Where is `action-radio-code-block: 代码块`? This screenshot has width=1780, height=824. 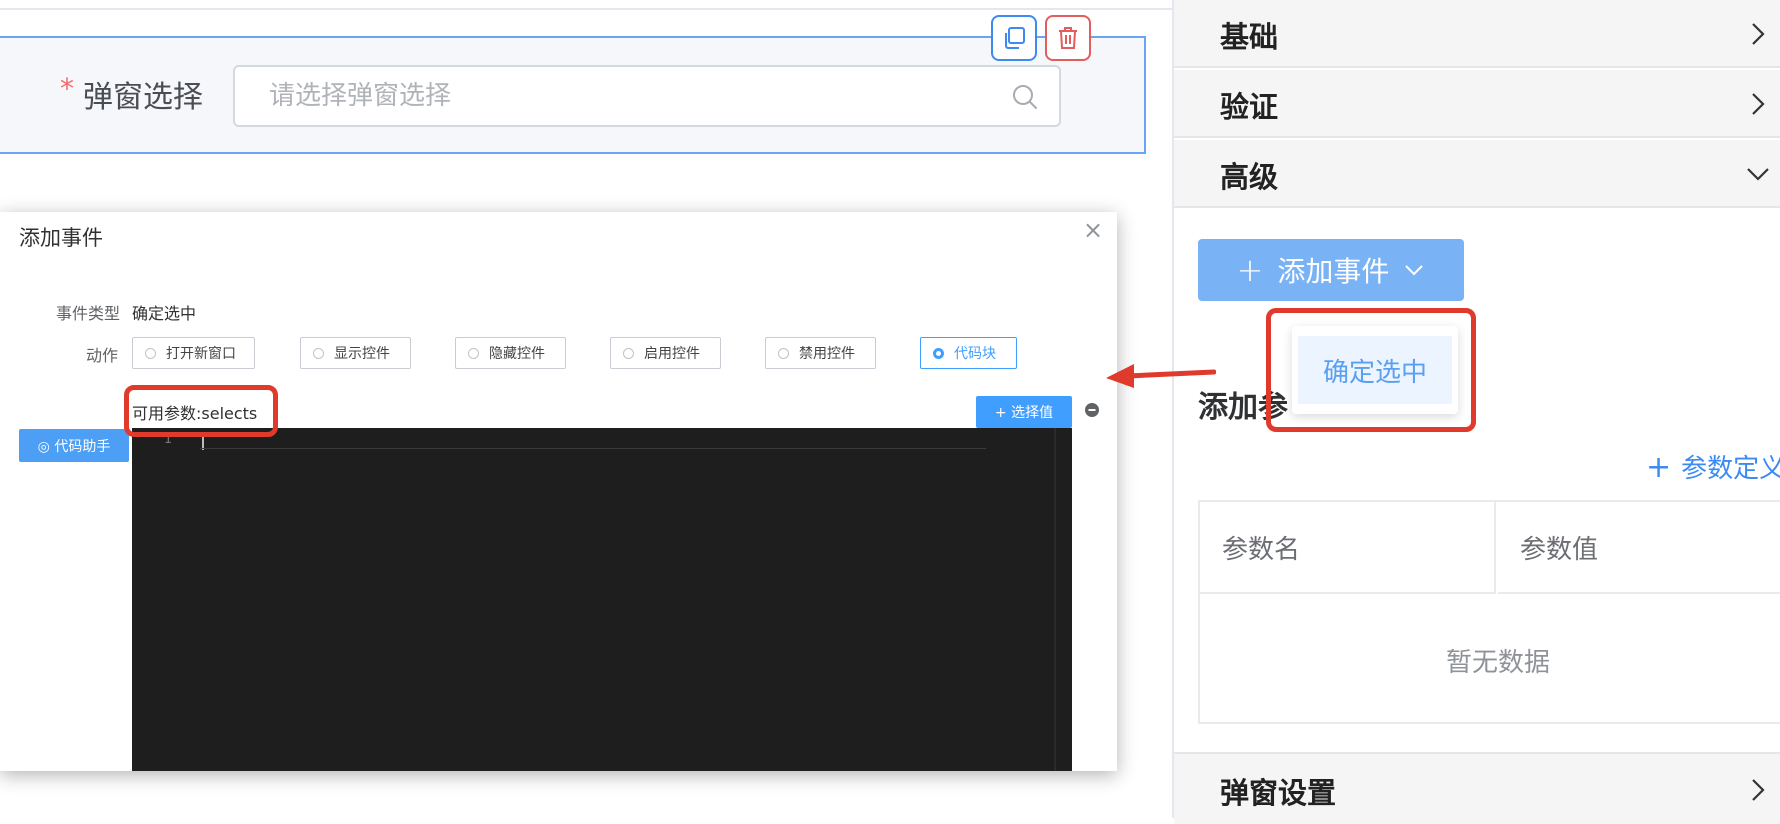 action-radio-code-block: 代码块 is located at coordinates (968, 353).